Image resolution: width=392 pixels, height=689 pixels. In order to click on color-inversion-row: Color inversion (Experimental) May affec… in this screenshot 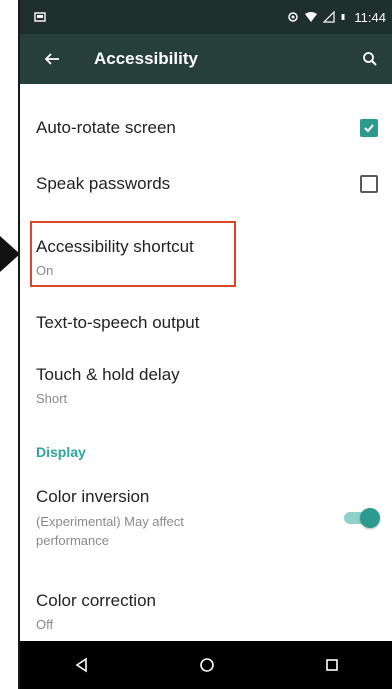, I will do `click(206, 518)`.